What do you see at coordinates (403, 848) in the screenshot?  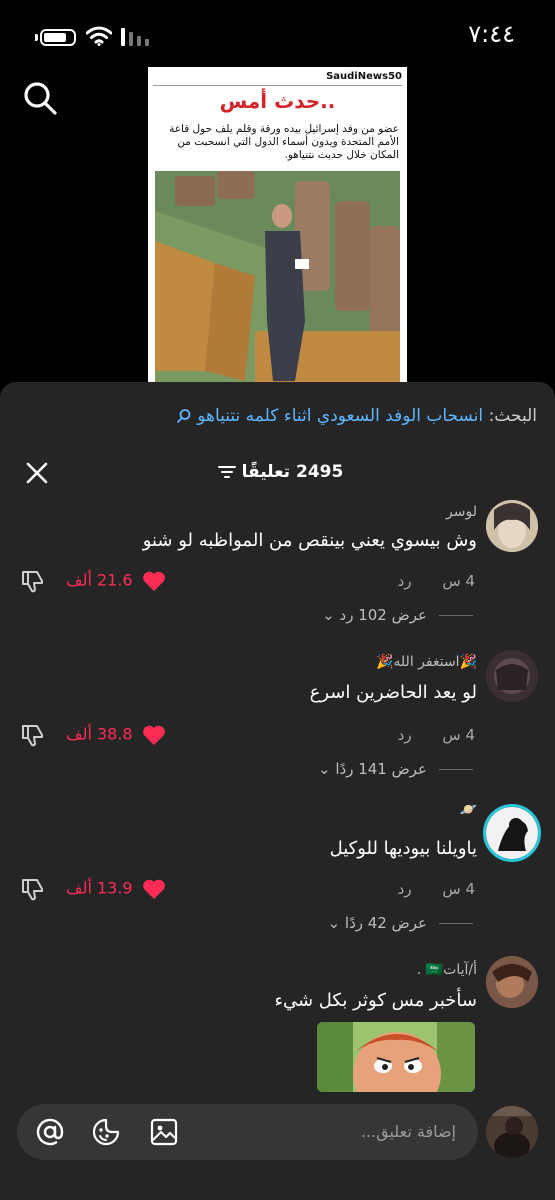 I see `comment-text: ياويلنا بيوديها للوكيل` at bounding box center [403, 848].